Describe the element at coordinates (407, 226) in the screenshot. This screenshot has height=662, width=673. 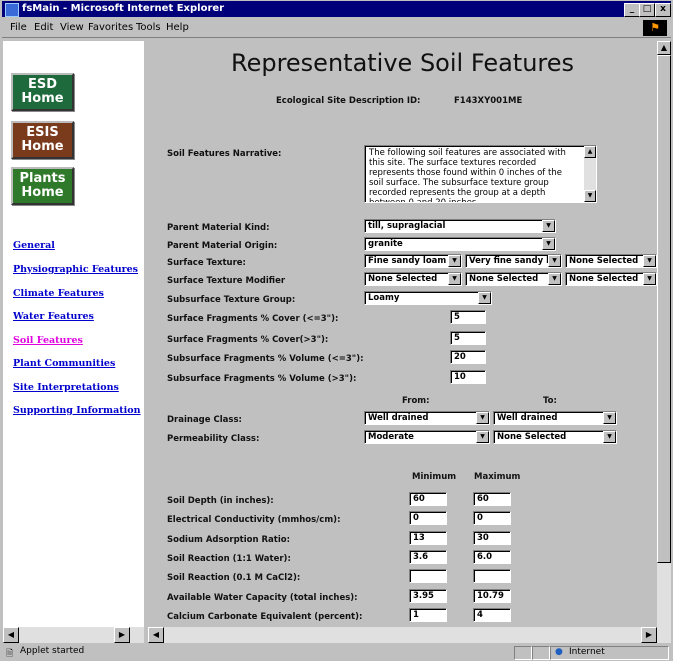
I see `parent-material-kind-value: till, supraglacial` at that location.